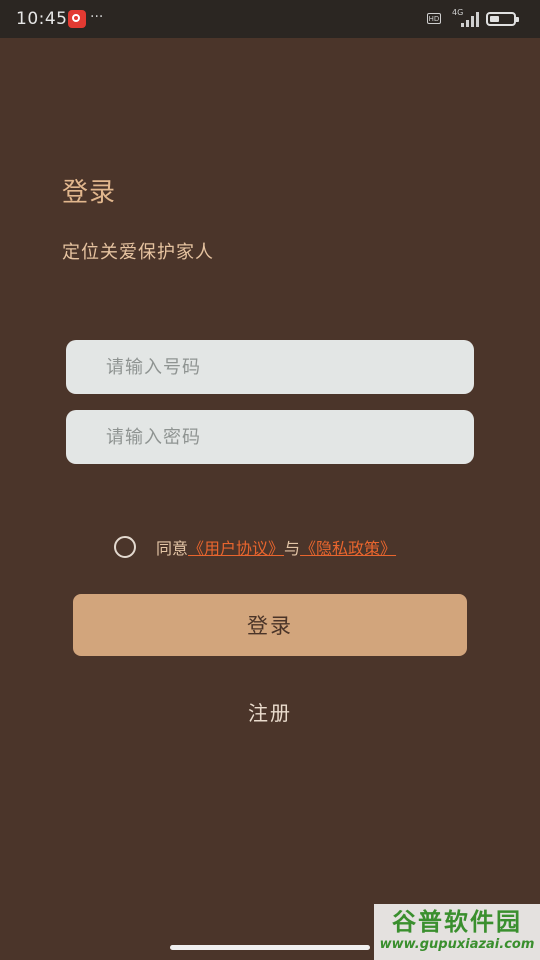 The width and height of the screenshot is (540, 960). Describe the element at coordinates (125, 547) in the screenshot. I see `agree-radio-button` at that location.